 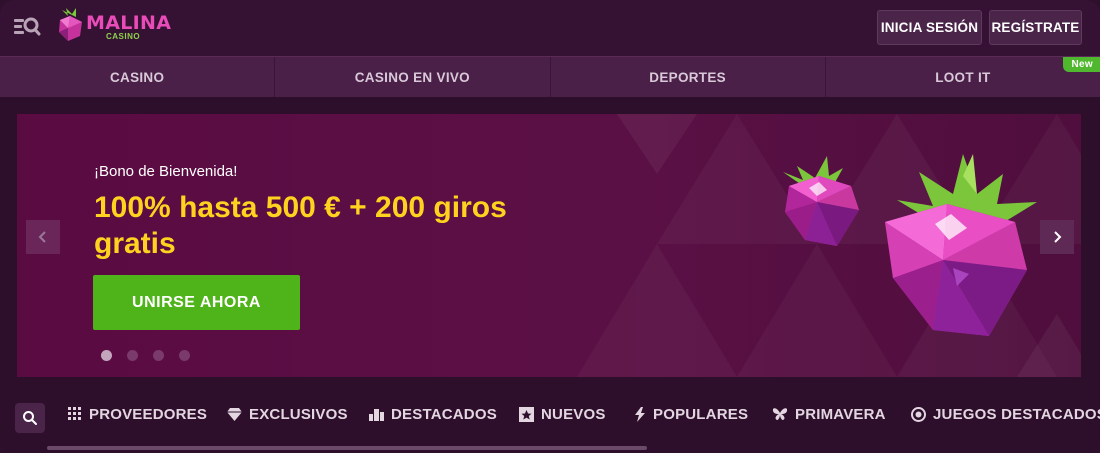 I want to click on category-new: NUEVOS, so click(x=562, y=414).